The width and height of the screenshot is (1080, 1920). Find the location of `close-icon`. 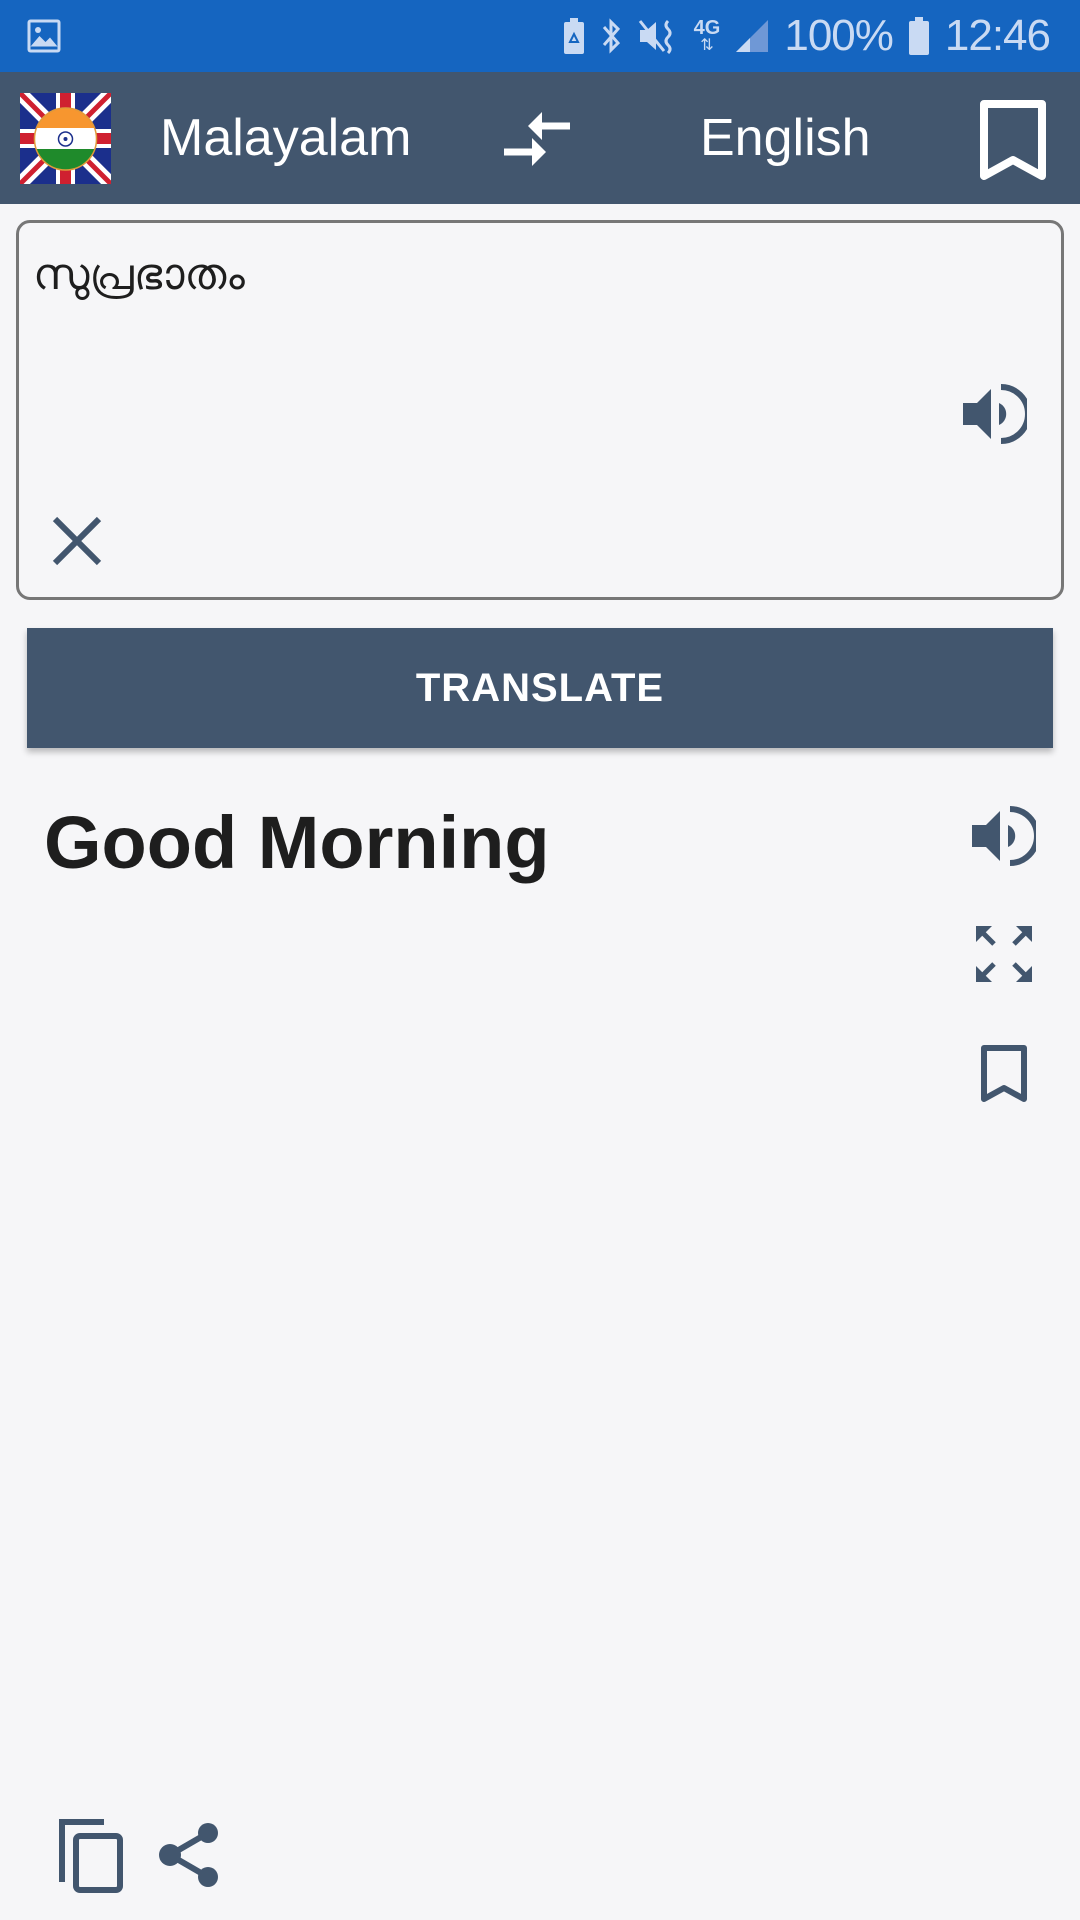

close-icon is located at coordinates (77, 541).